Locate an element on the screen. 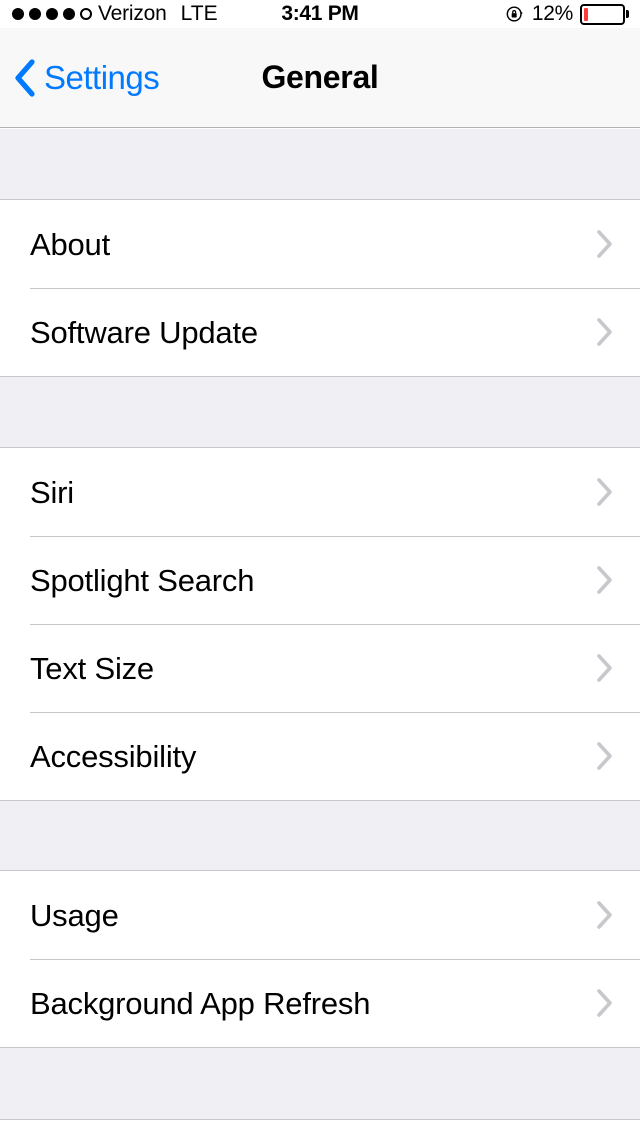 The width and height of the screenshot is (640, 1136). table-row-about: About is located at coordinates (320, 244).